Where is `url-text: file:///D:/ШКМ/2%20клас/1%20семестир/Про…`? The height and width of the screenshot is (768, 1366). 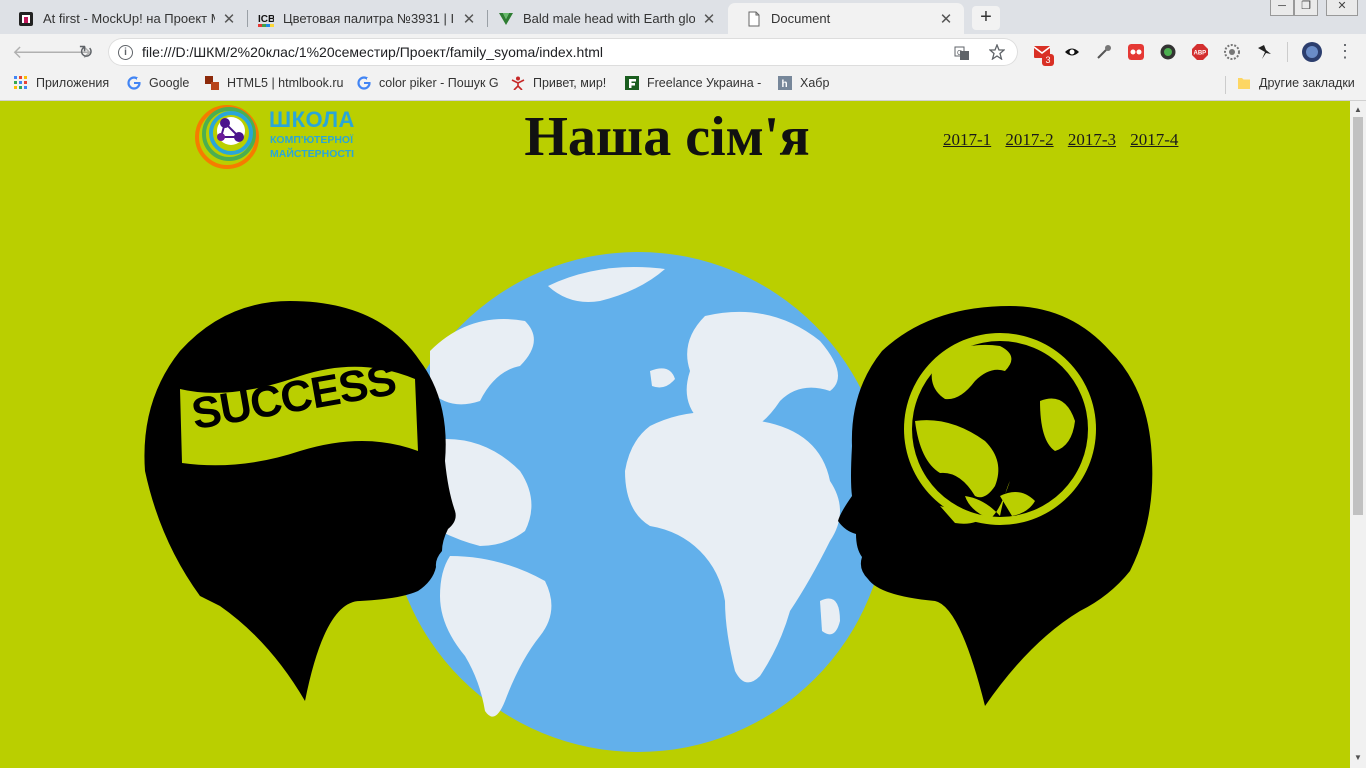
url-text: file:///D:/ШКМ/2%20клас/1%20семестир/Про… is located at coordinates (373, 52).